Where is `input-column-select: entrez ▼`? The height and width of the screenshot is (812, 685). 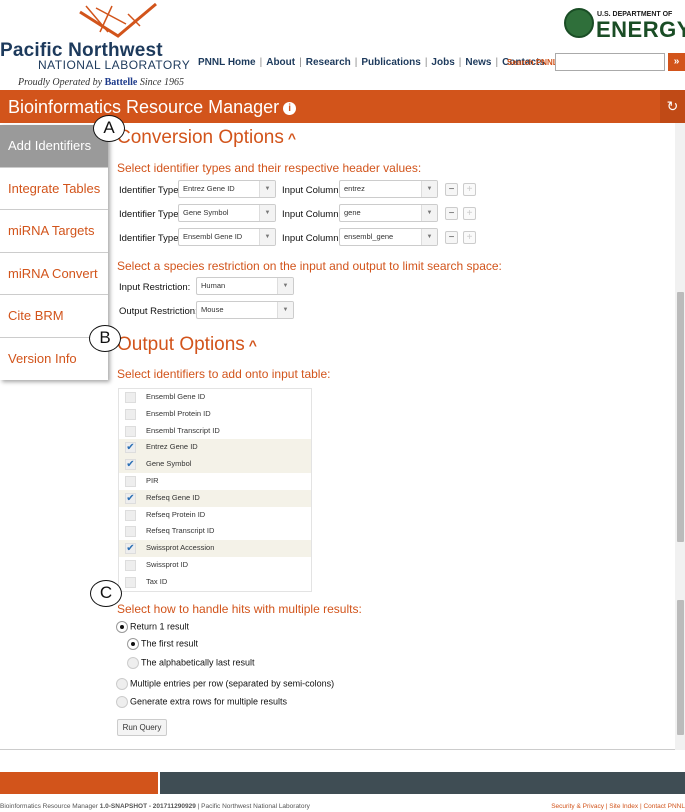
input-column-select: entrez ▼ is located at coordinates (388, 189).